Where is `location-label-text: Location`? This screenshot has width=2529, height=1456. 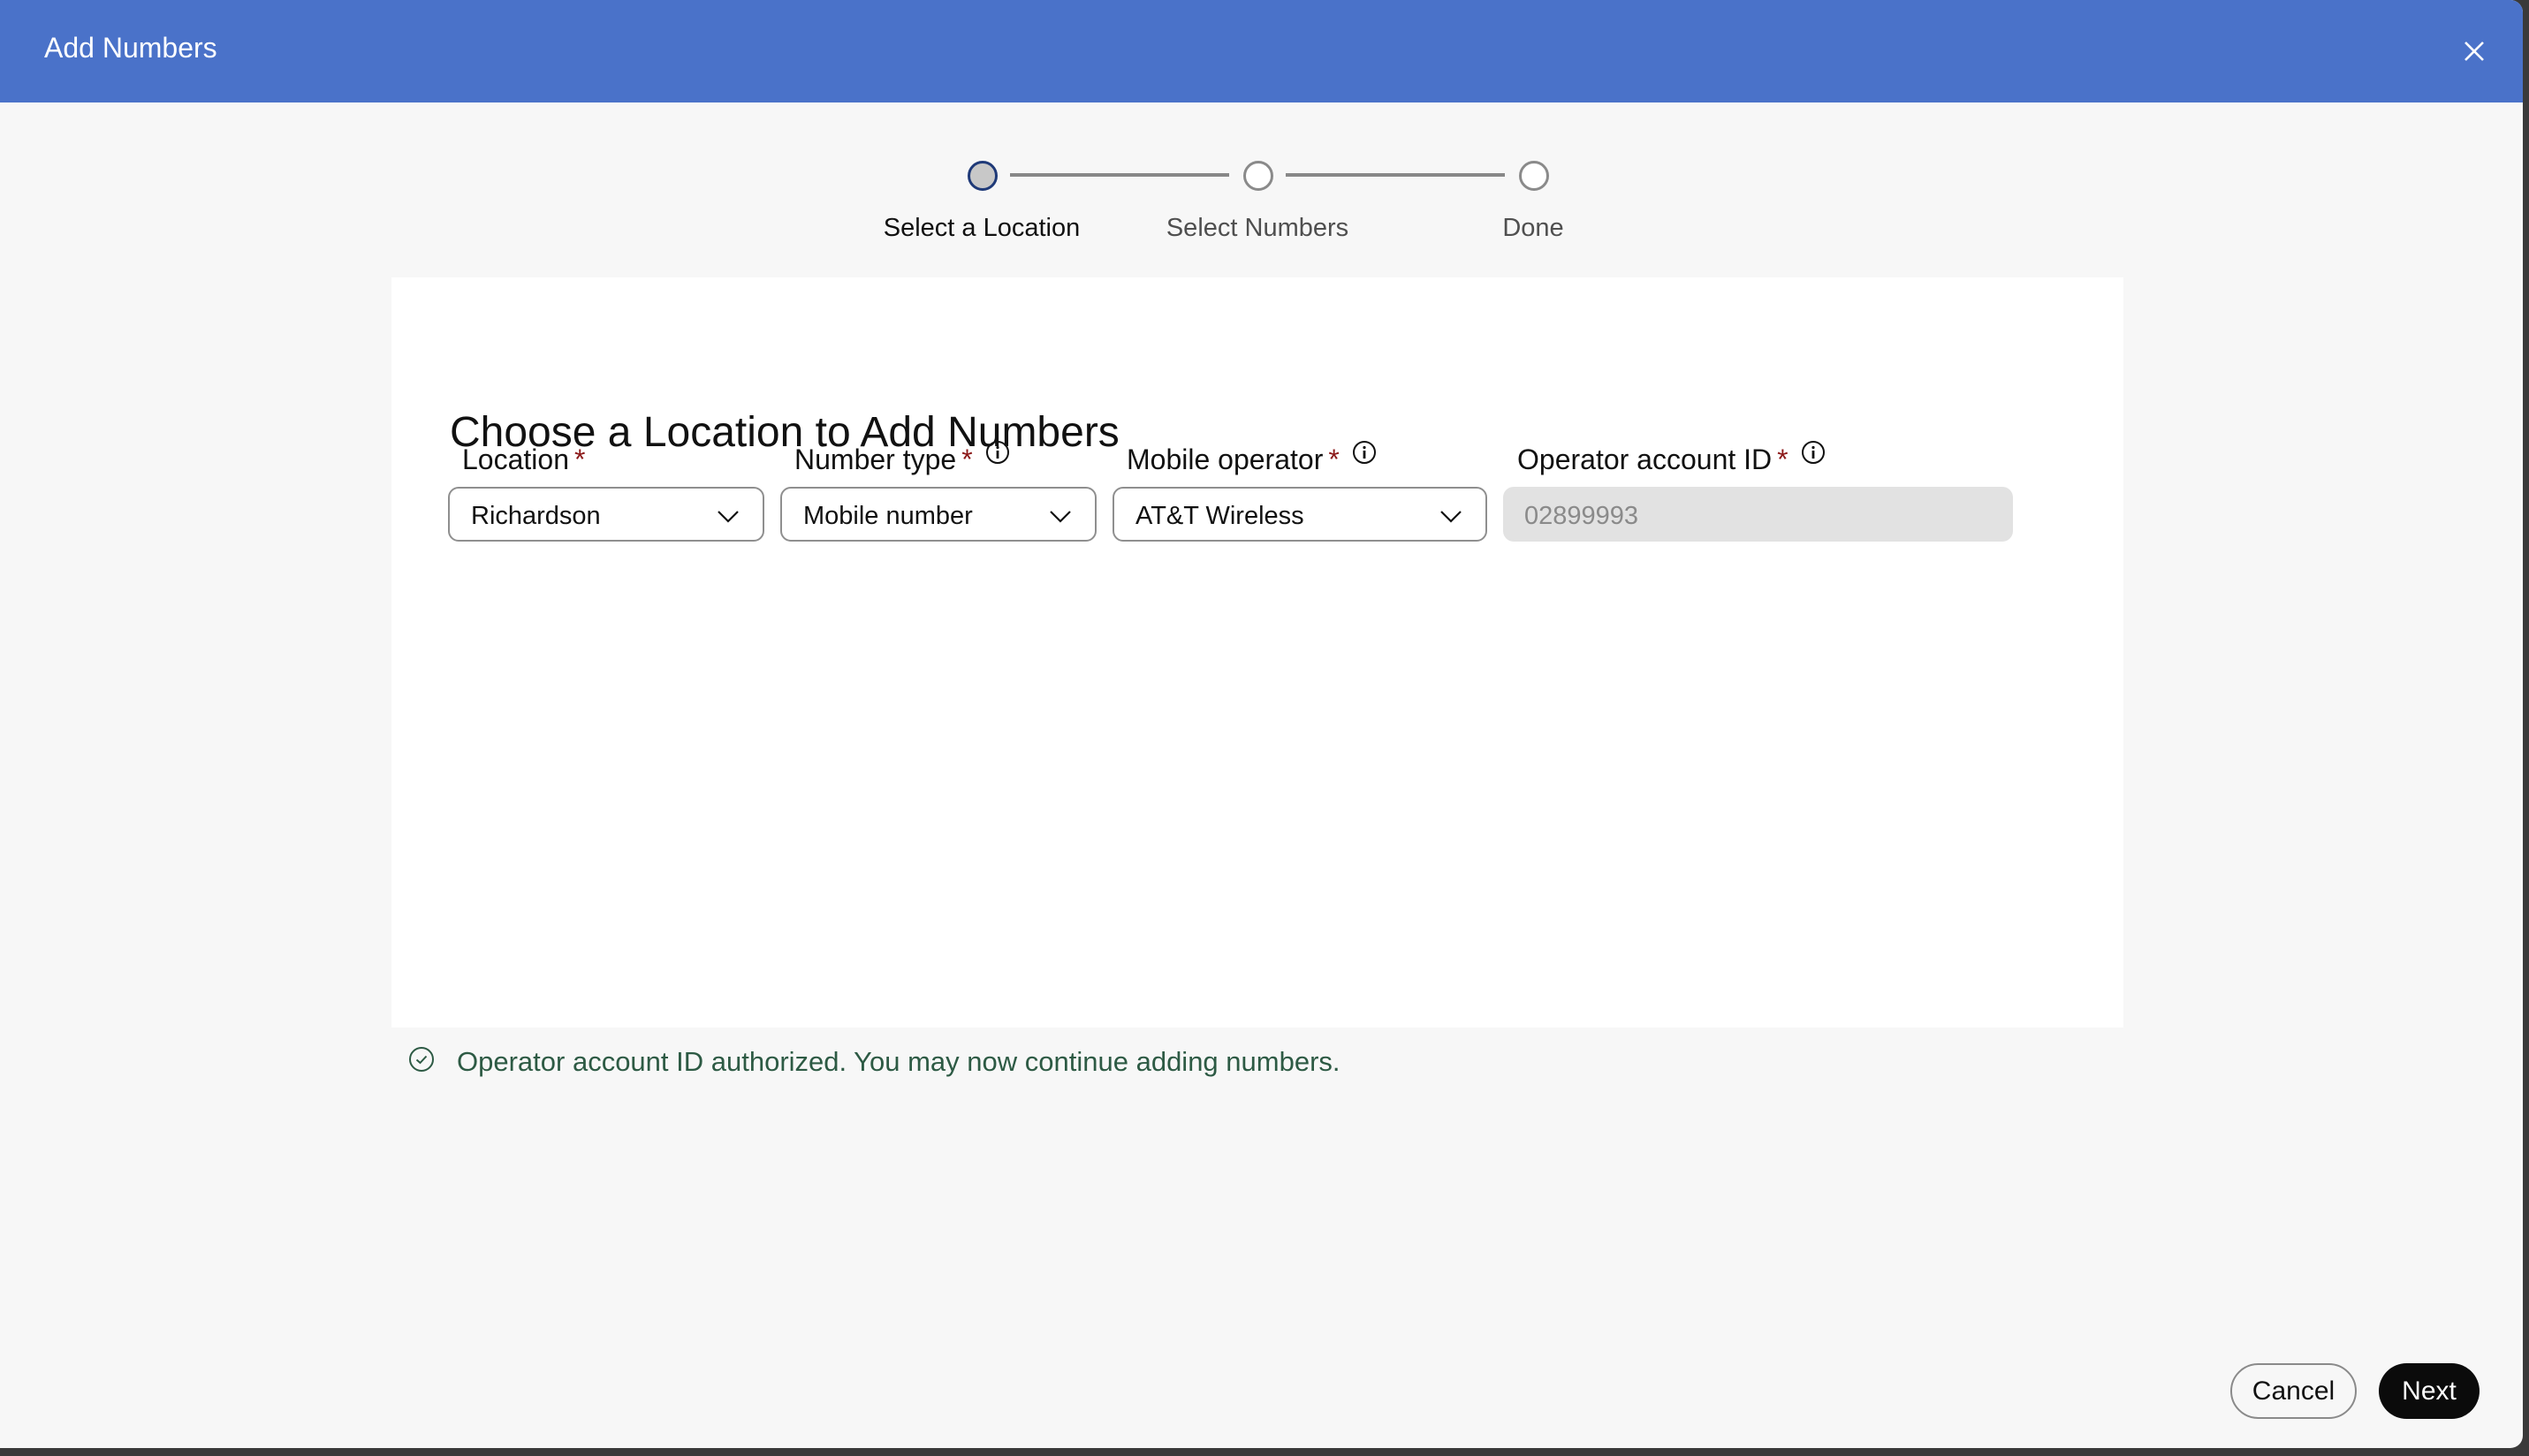
location-label-text: Location is located at coordinates (515, 460).